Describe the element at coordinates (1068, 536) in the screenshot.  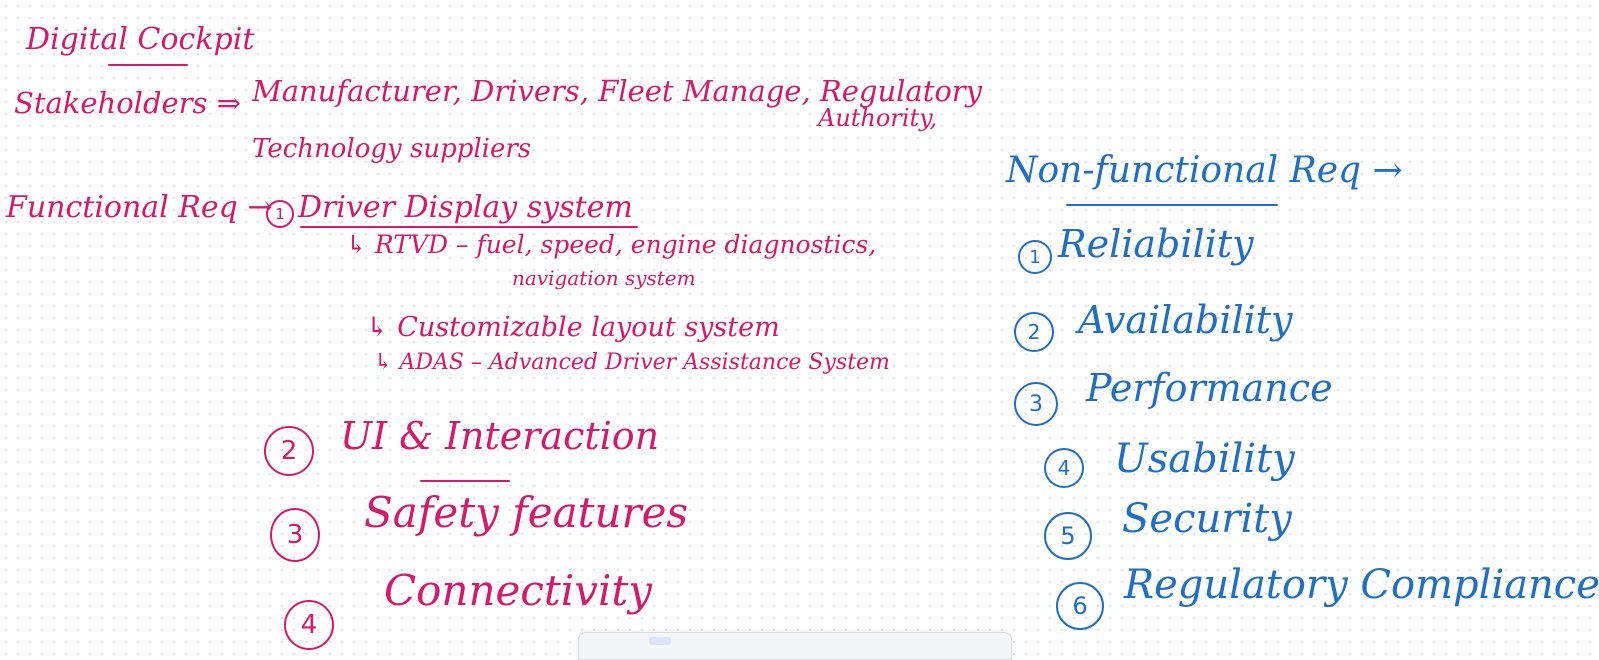
I see `nfr-number-5: 5` at that location.